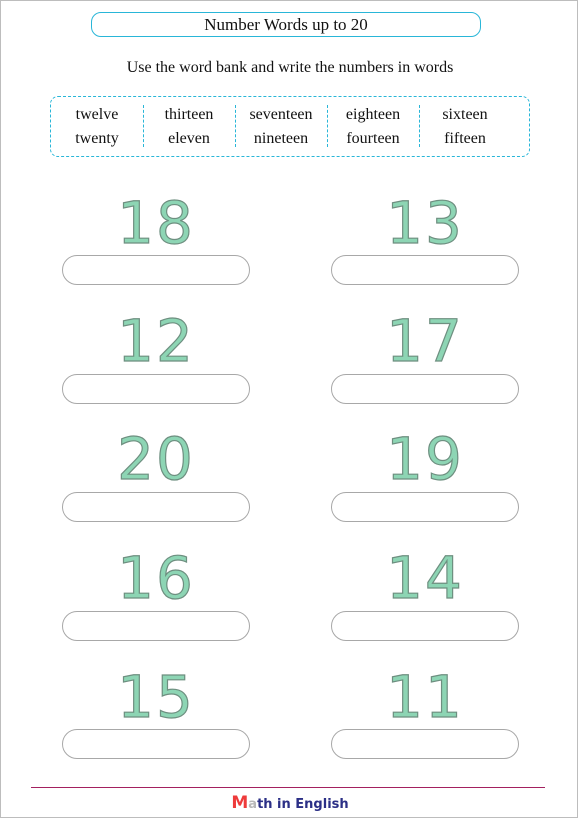 The width and height of the screenshot is (578, 818). Describe the element at coordinates (155, 697) in the screenshot. I see `exercise-number: 15` at that location.